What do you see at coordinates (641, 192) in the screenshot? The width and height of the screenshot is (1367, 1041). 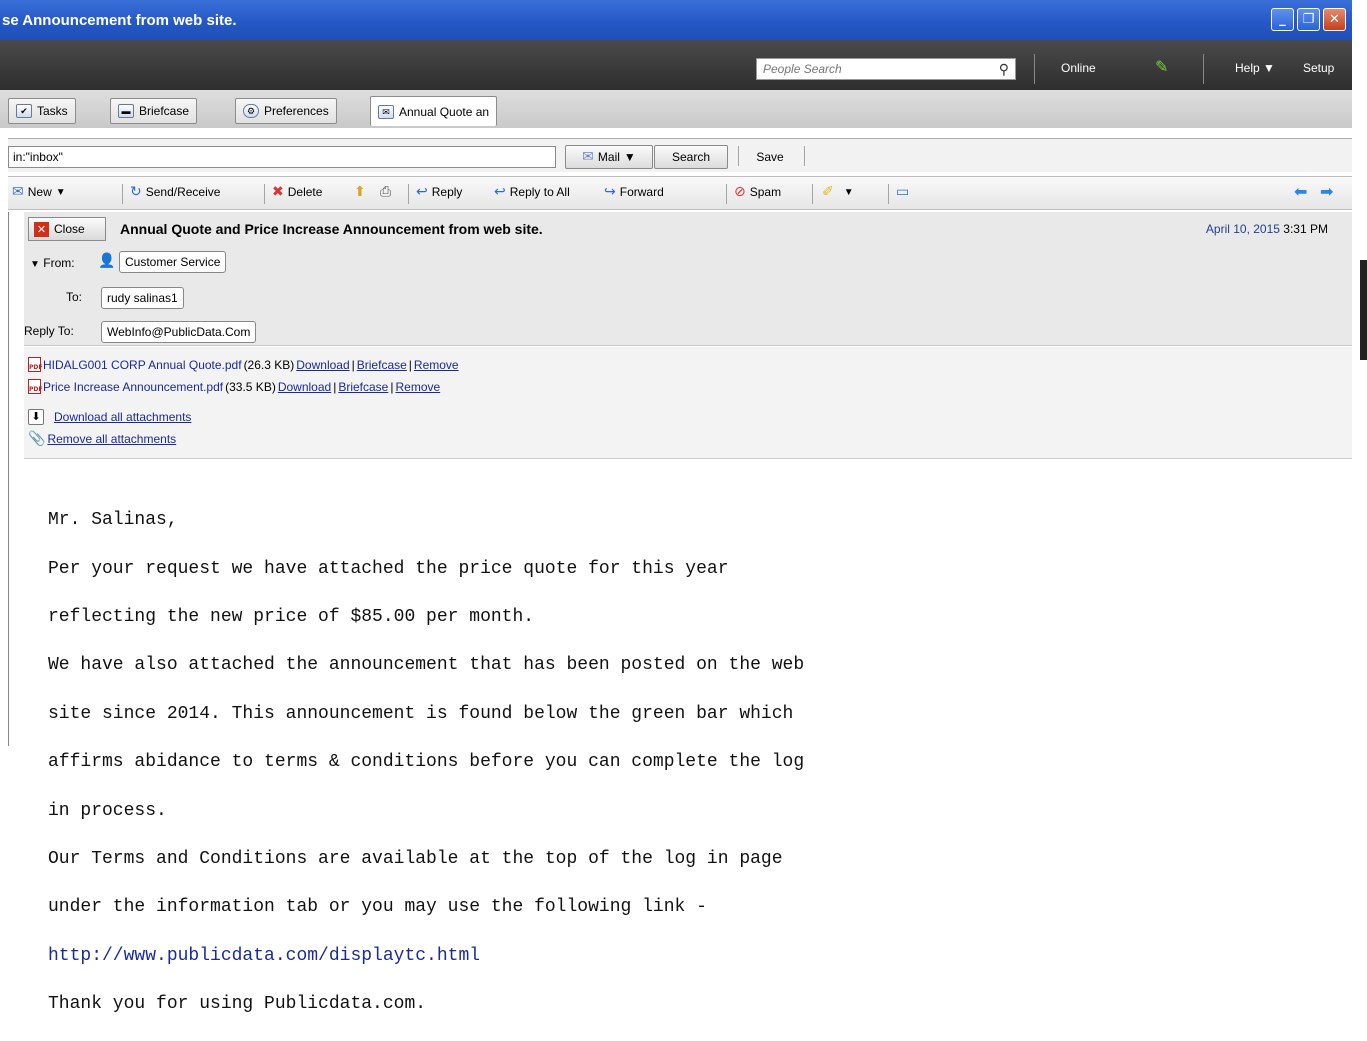 I see `forward-label: Forward` at bounding box center [641, 192].